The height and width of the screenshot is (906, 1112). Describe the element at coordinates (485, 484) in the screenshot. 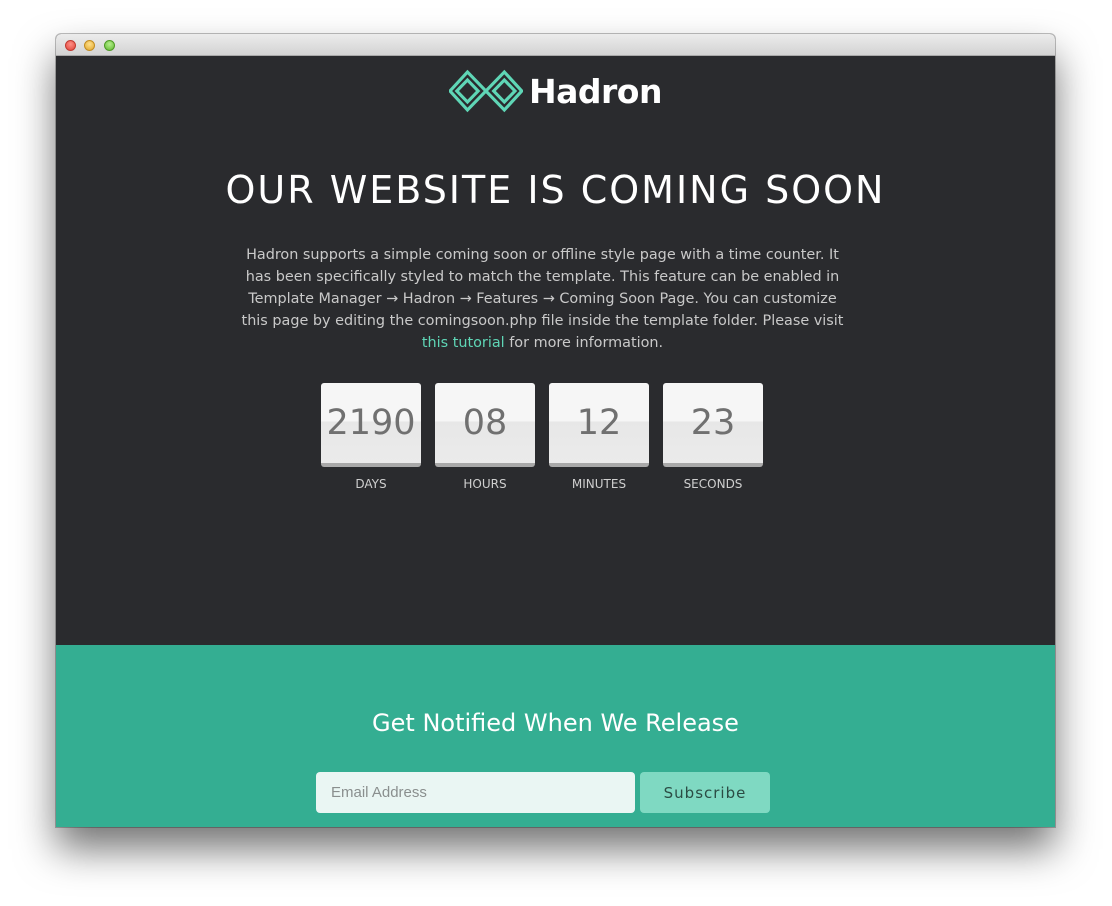

I see `countdown-label: HOURS` at that location.